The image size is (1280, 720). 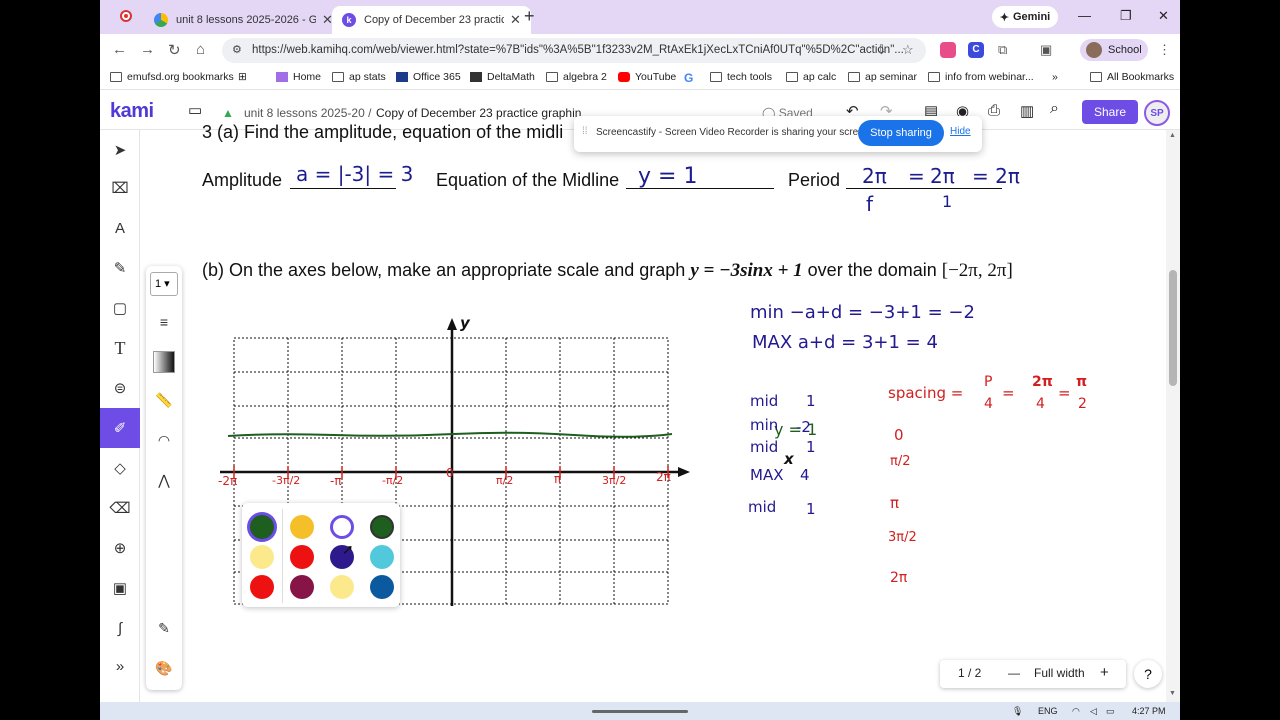 What do you see at coordinates (647, 77) in the screenshot?
I see `bookmark-youtube: YouTube` at bounding box center [647, 77].